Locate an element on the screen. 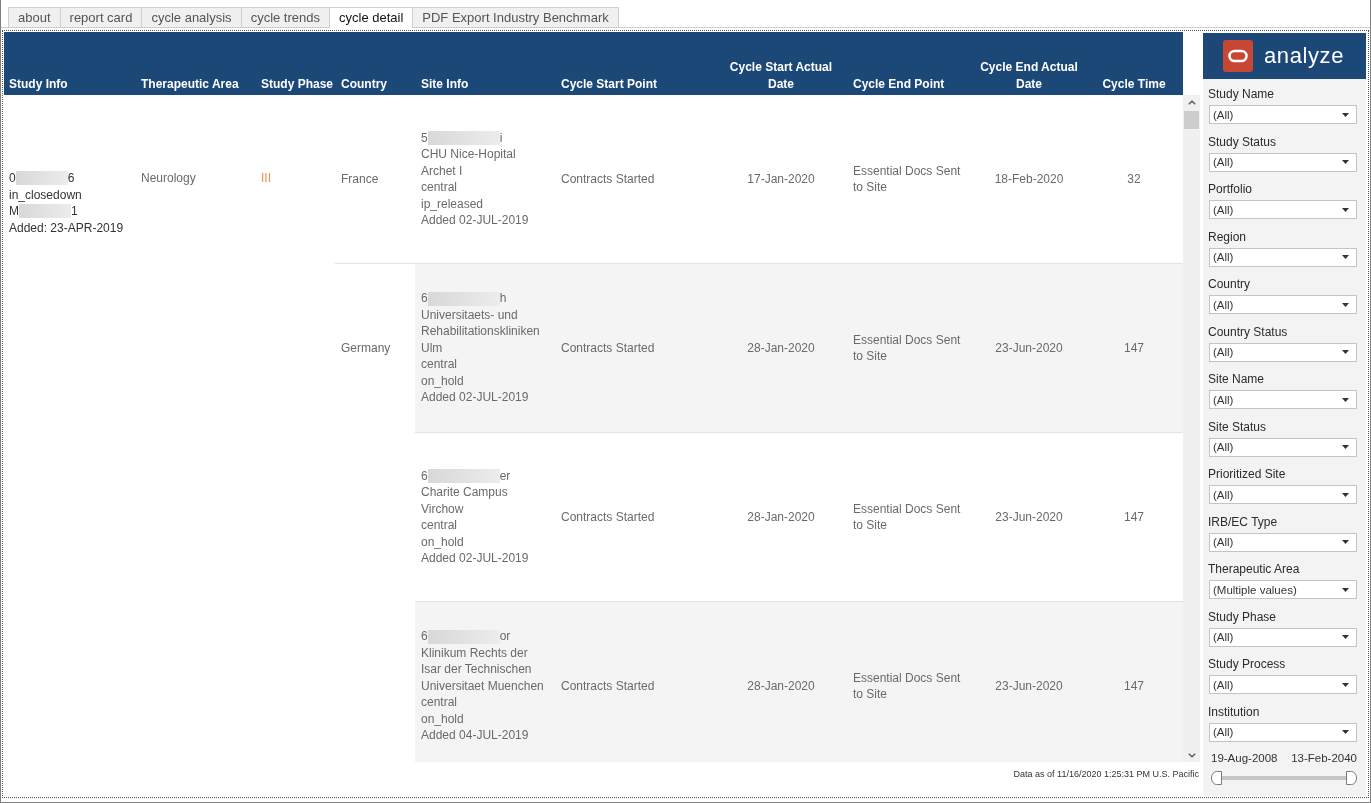 The width and height of the screenshot is (1371, 803). scrollbar-track is located at coordinates (1191, 428).